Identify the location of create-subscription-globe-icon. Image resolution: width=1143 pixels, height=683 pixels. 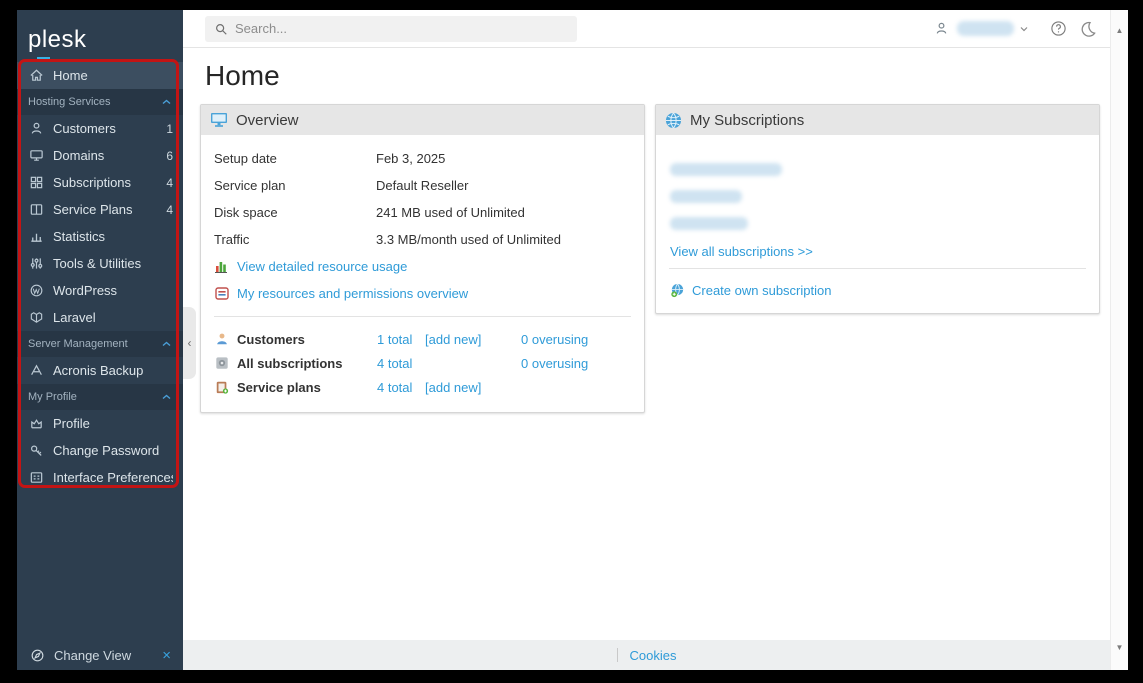
(677, 290).